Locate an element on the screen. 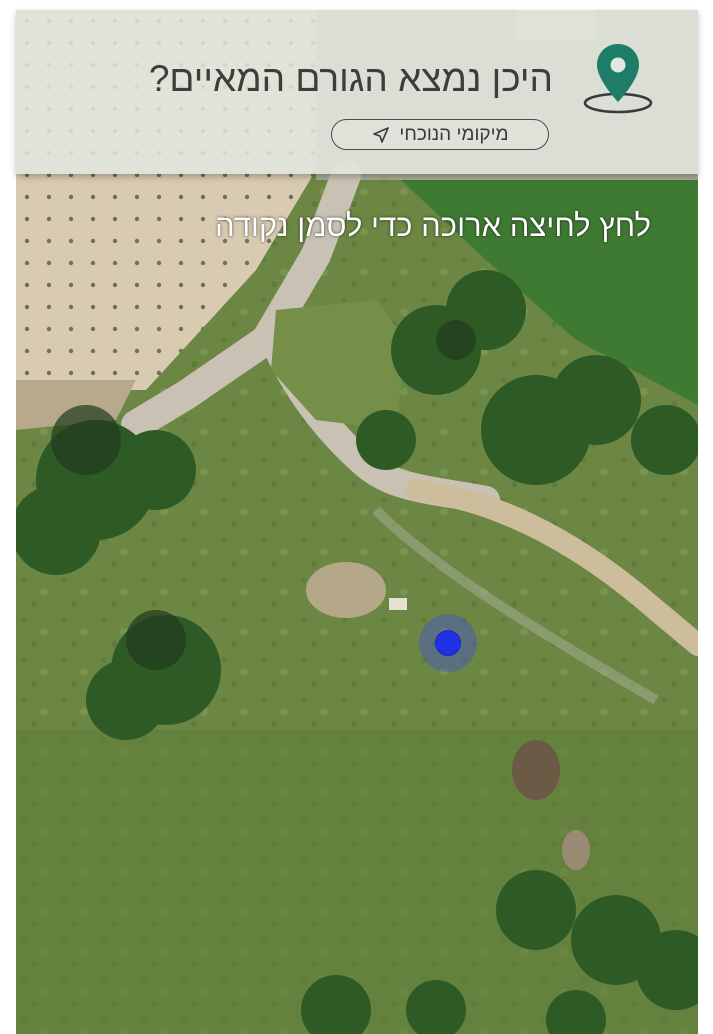 This screenshot has width=713, height=1034. navigation-arrow-icon is located at coordinates (381, 134).